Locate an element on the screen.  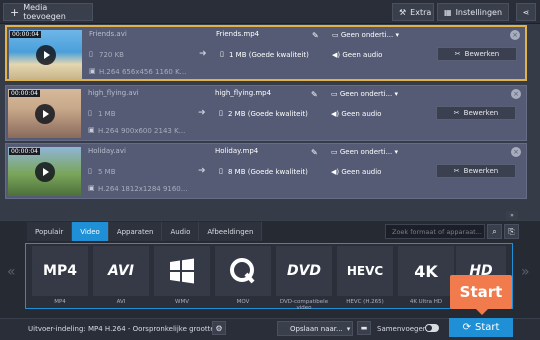
output-filename: high_flying.mp4 is located at coordinates (243, 93).